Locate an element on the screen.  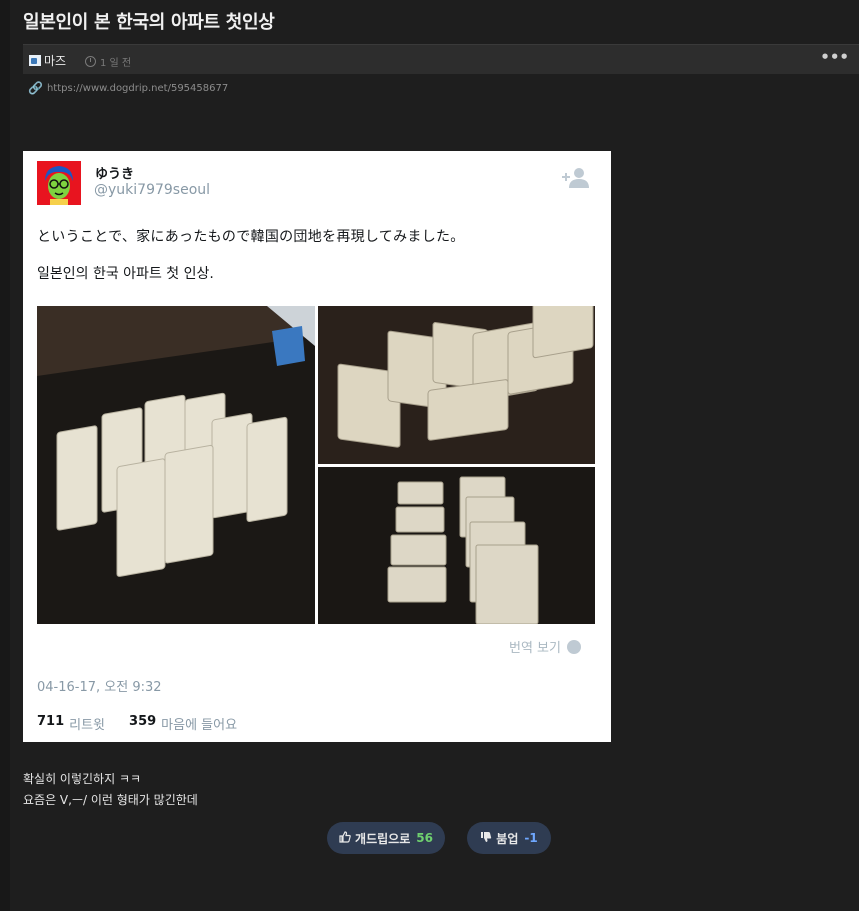
thumbs-down-icon is located at coordinates (486, 838).